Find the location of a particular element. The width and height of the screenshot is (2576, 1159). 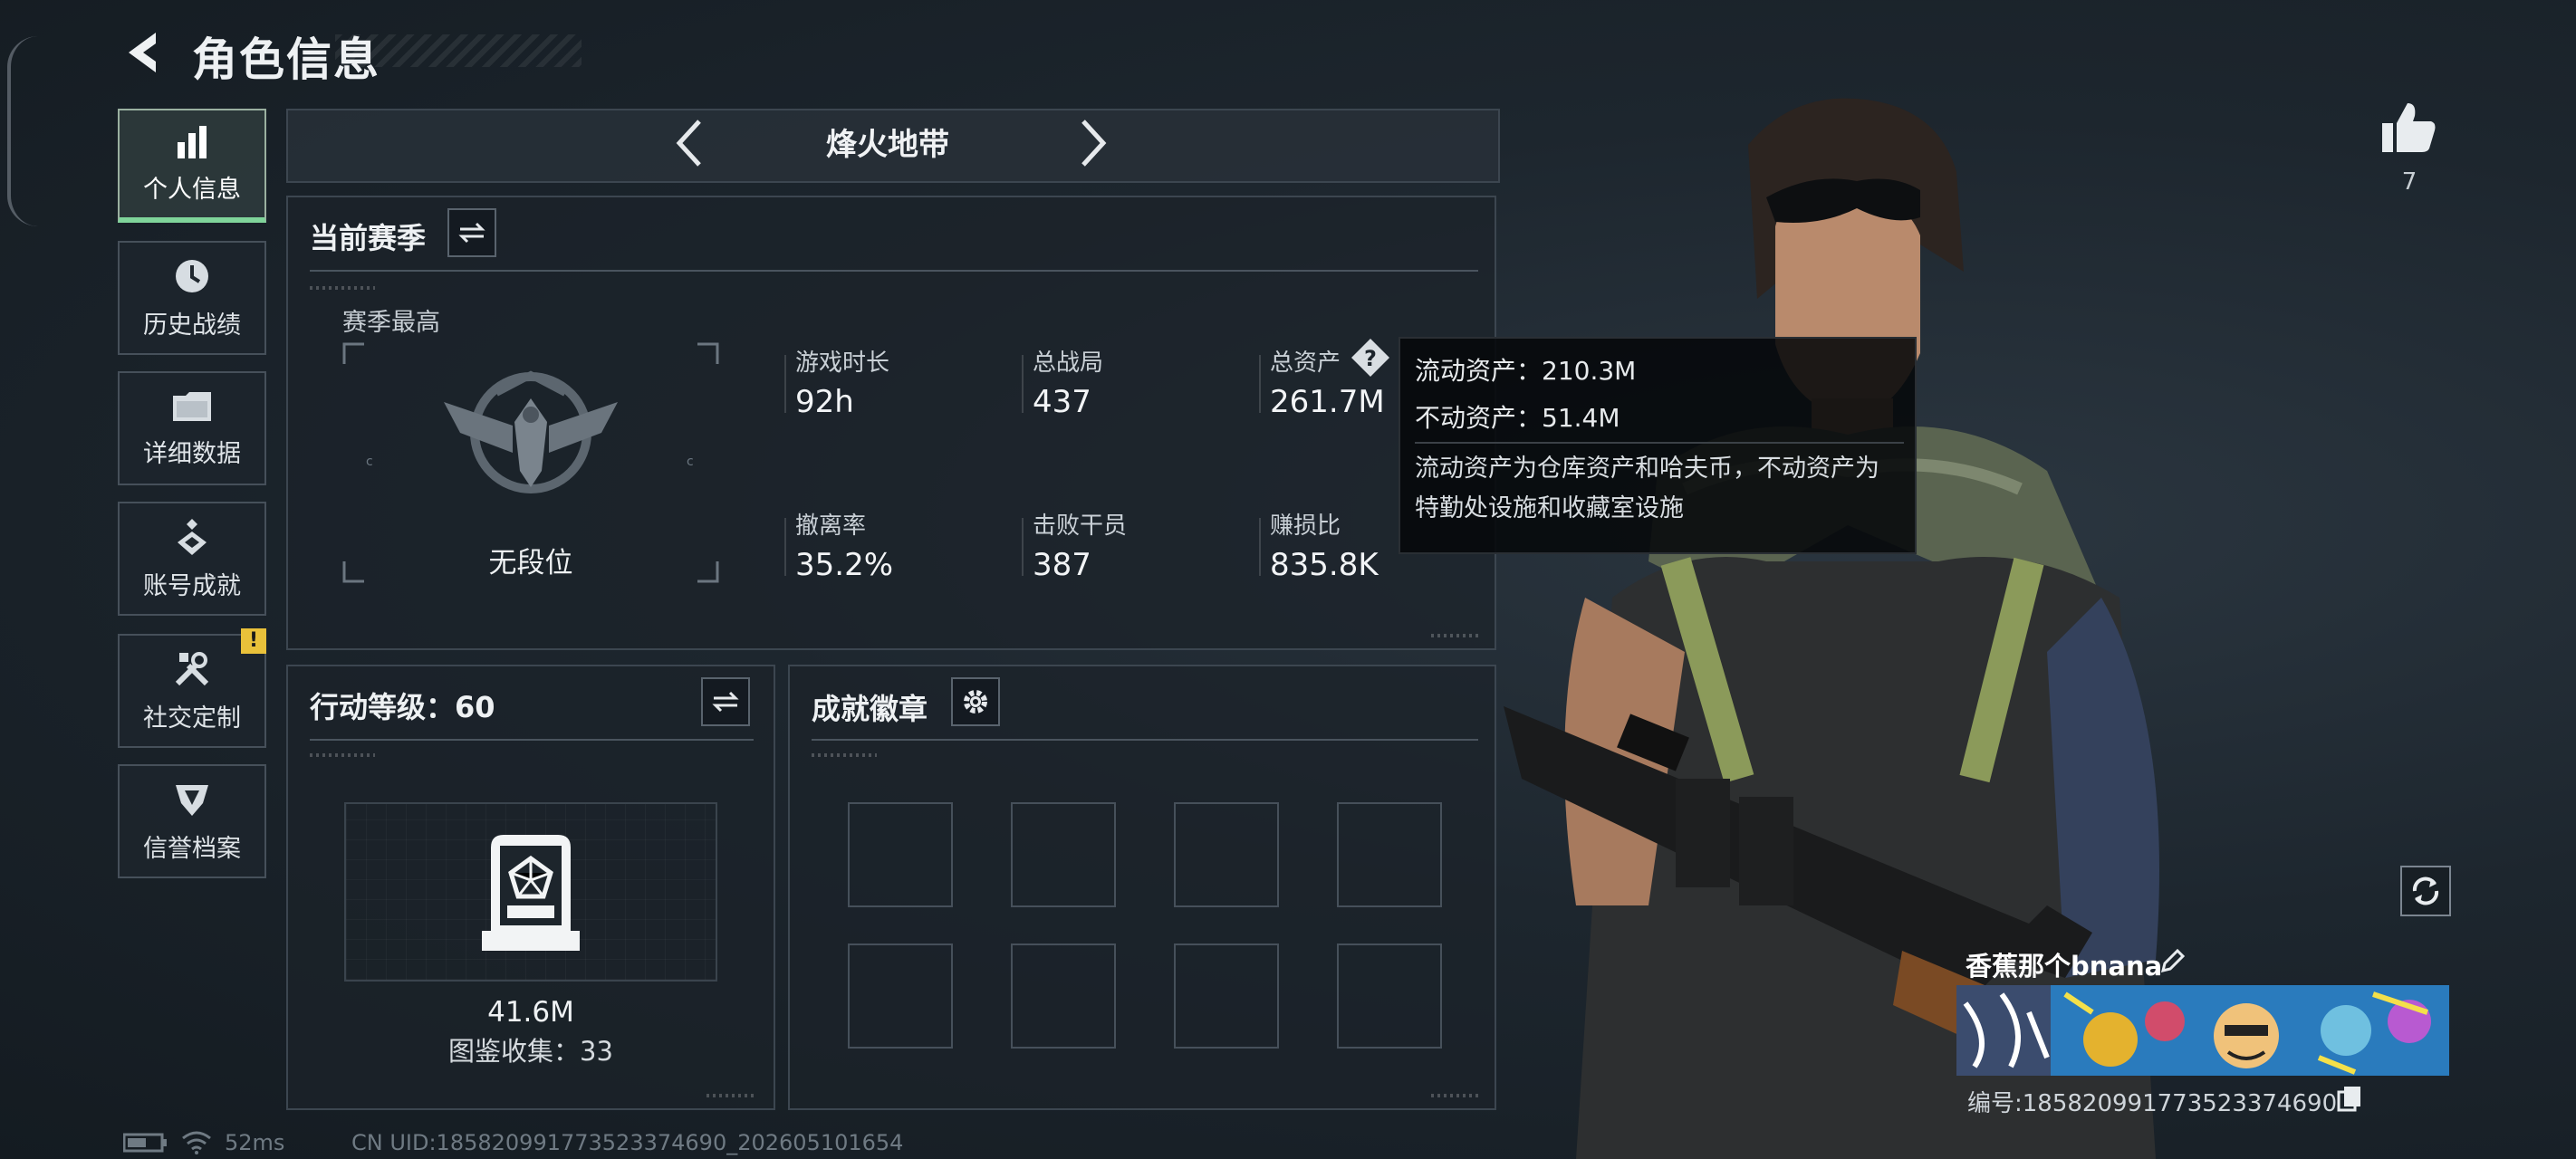

sidebar-item-detailed-data: 详细数据 is located at coordinates (192, 428).